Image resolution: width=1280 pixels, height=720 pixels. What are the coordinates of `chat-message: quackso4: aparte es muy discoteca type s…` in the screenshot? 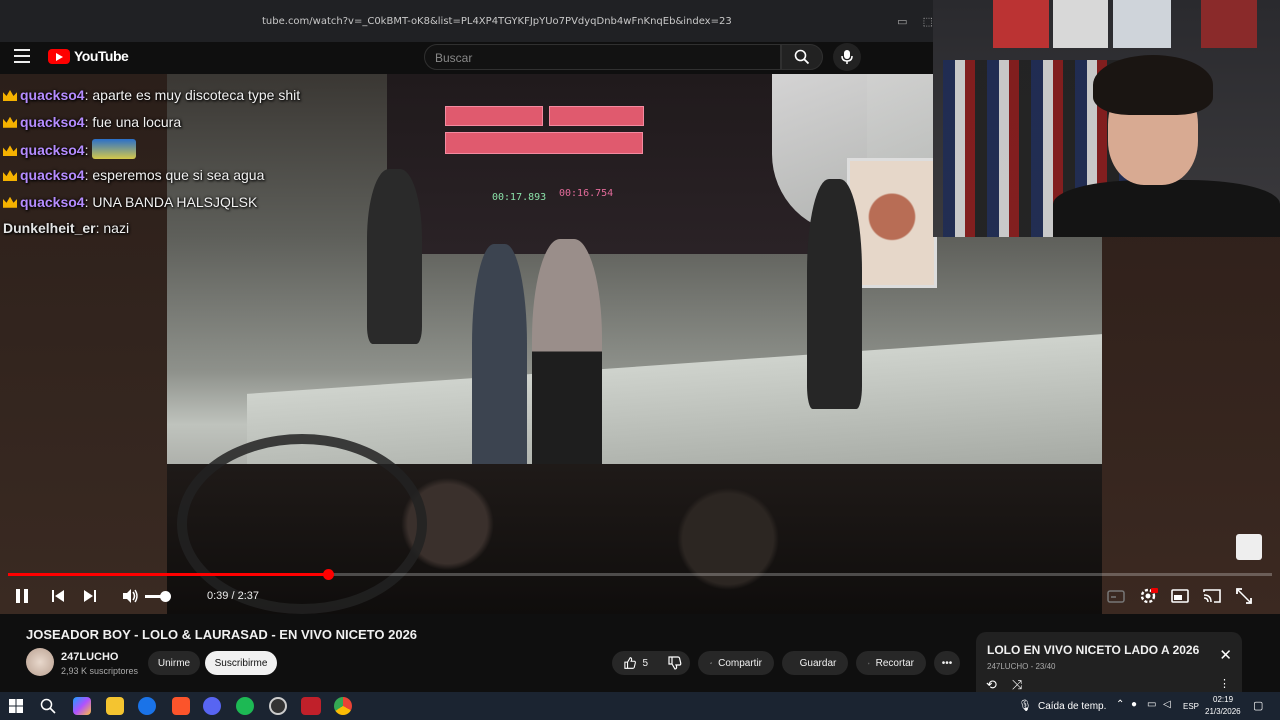 It's located at (151, 99).